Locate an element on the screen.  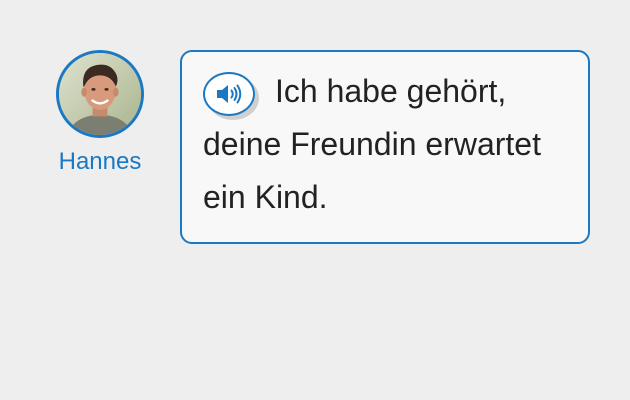
speaker-avatar is located at coordinates (100, 94).